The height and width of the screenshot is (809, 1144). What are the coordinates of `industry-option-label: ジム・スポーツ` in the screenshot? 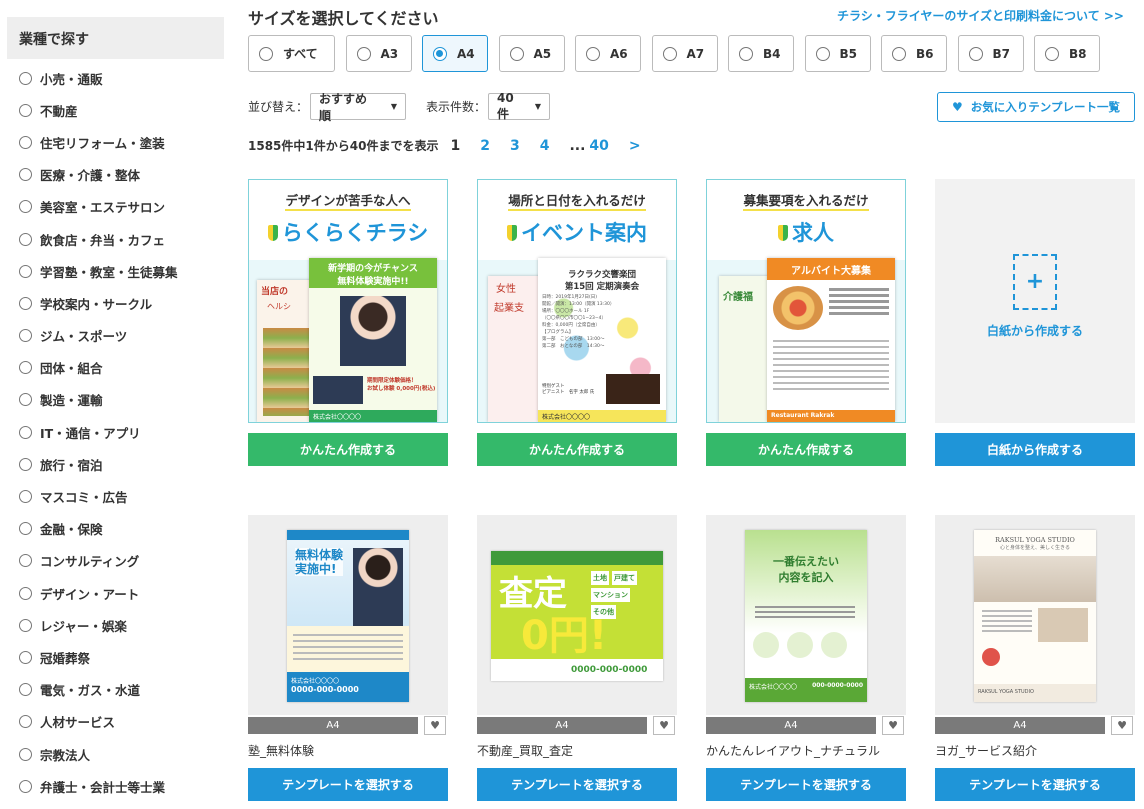 It's located at (84, 337).